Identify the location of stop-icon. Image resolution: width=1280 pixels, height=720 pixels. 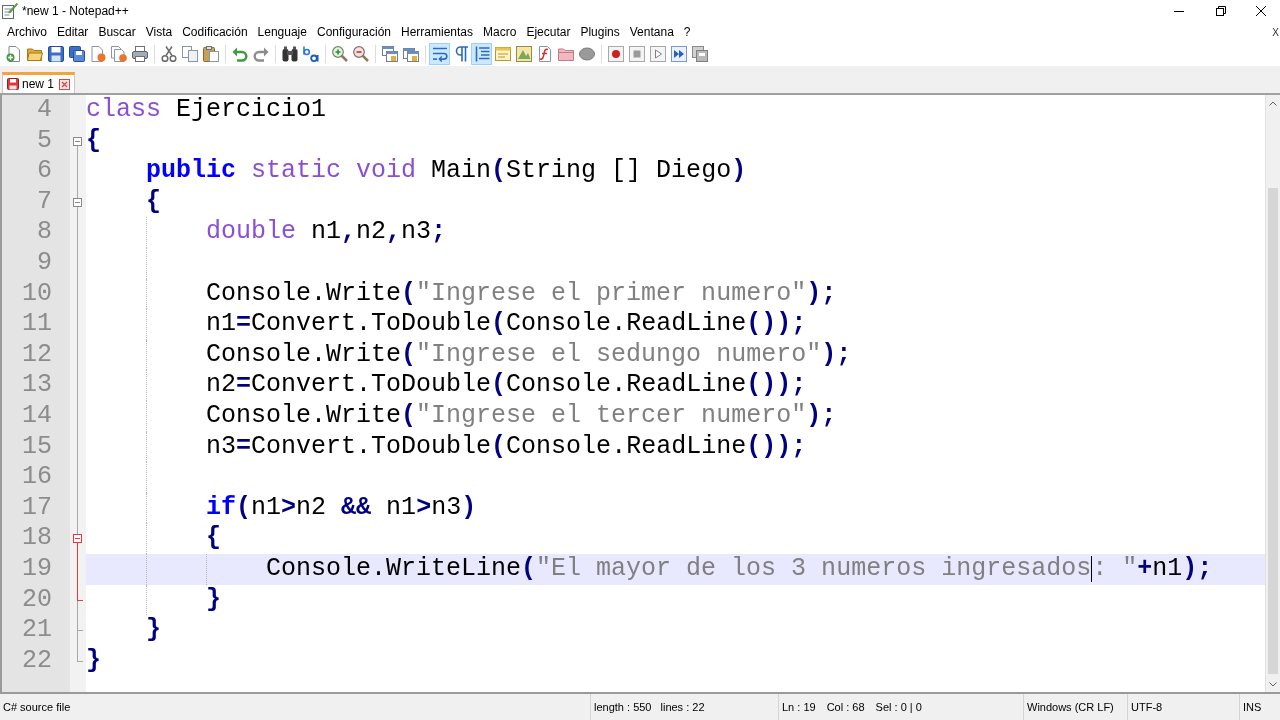
(636, 54).